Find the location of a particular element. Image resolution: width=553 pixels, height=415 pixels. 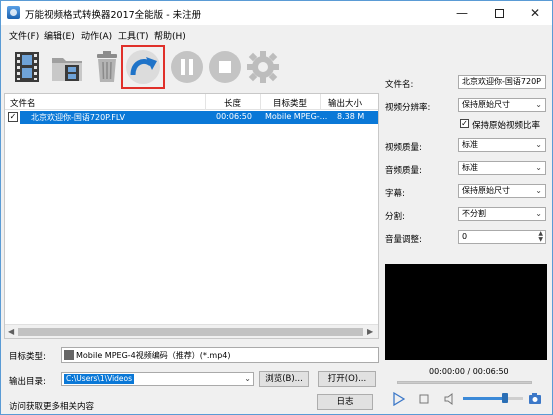

add-video-button is located at coordinates (27, 67).